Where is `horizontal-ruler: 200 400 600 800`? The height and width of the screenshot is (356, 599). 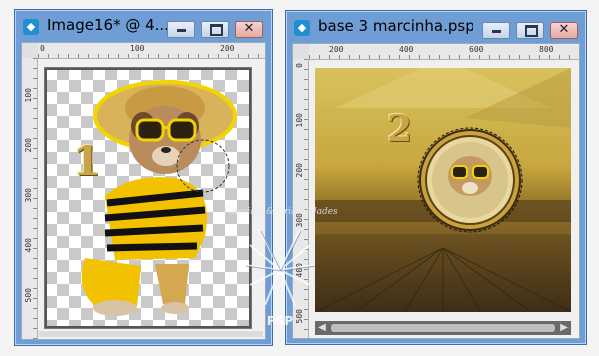 horizontal-ruler: 200 400 600 800 is located at coordinates (444, 52).